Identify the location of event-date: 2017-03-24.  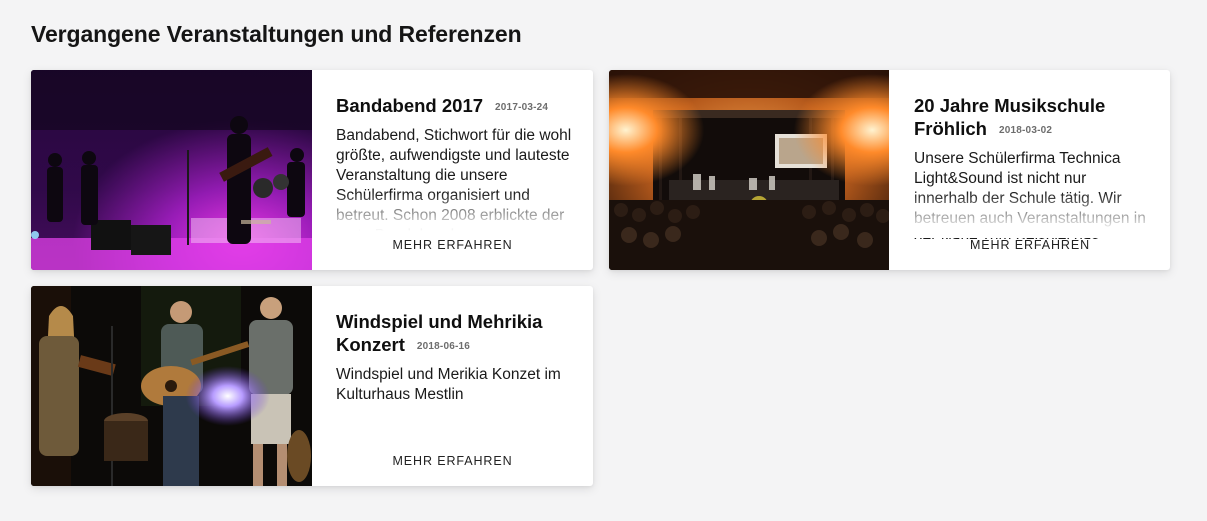
(522, 107).